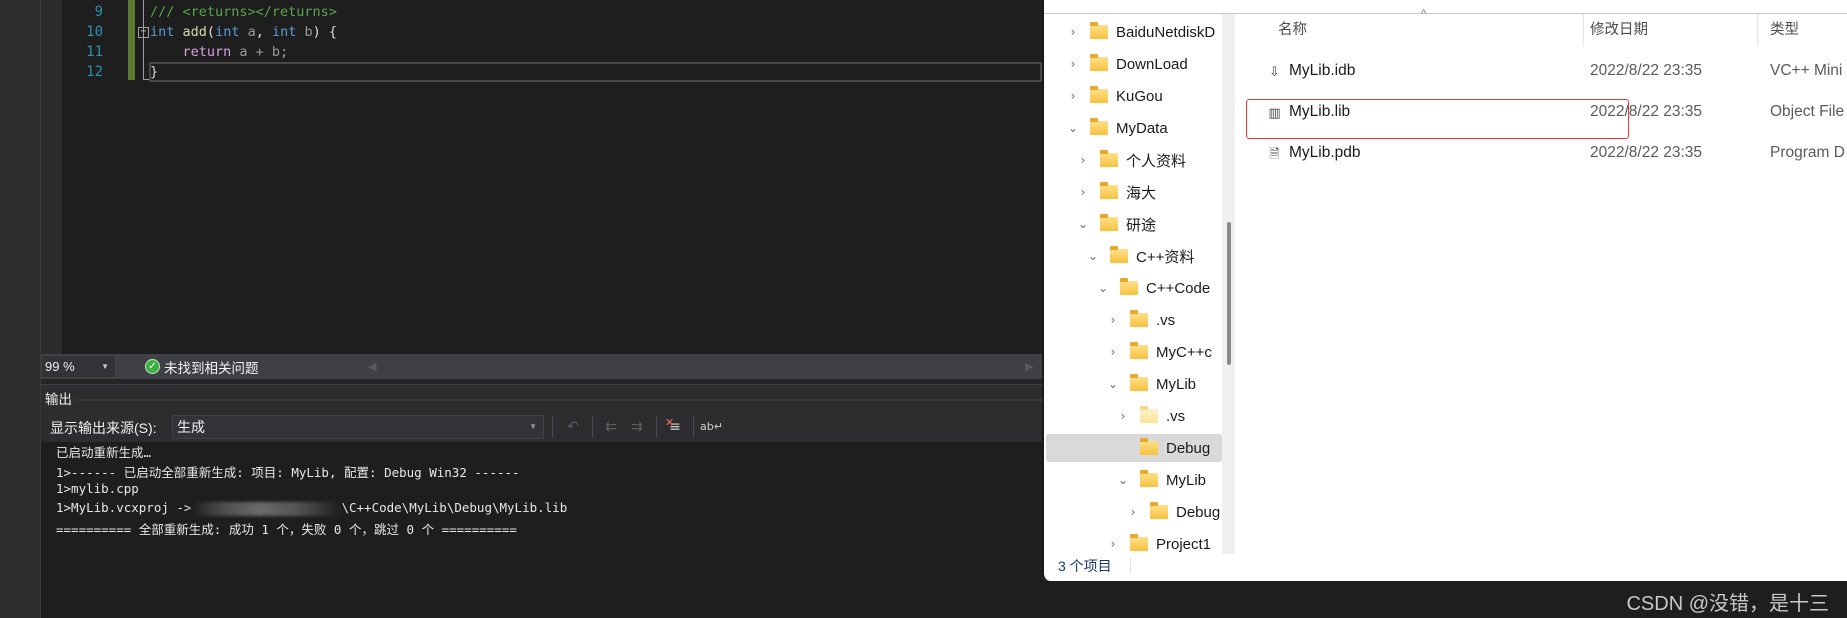  What do you see at coordinates (94, 72) in the screenshot?
I see `line-number: 12` at bounding box center [94, 72].